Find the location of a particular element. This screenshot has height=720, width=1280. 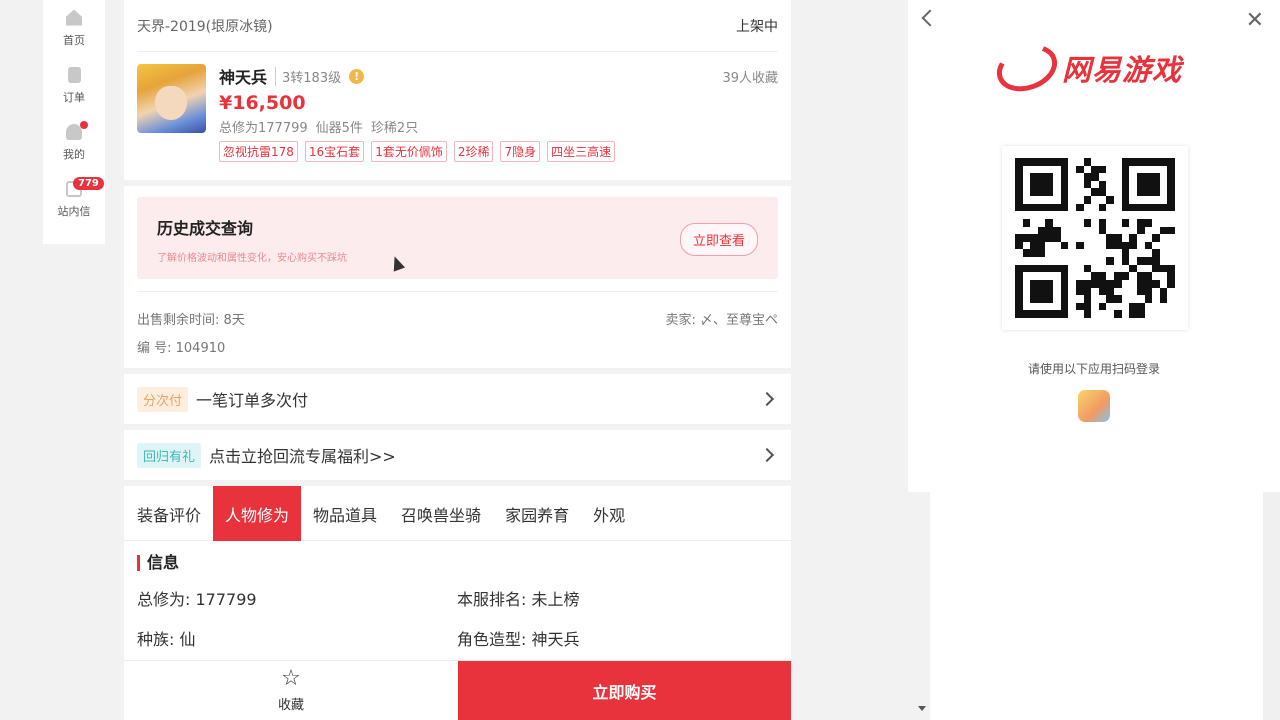

feature-tag: 忽视抗雷178 is located at coordinates (258, 151).